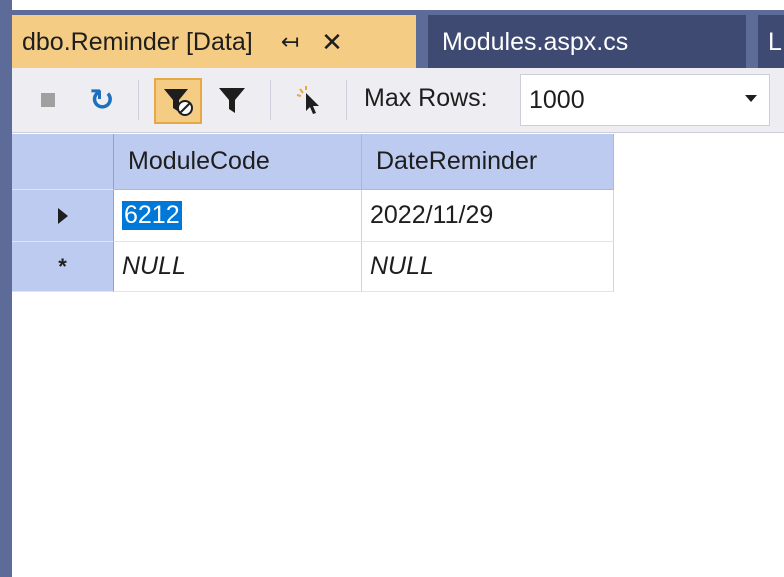 The image size is (784, 577). What do you see at coordinates (6, 288) in the screenshot?
I see `left-edge` at bounding box center [6, 288].